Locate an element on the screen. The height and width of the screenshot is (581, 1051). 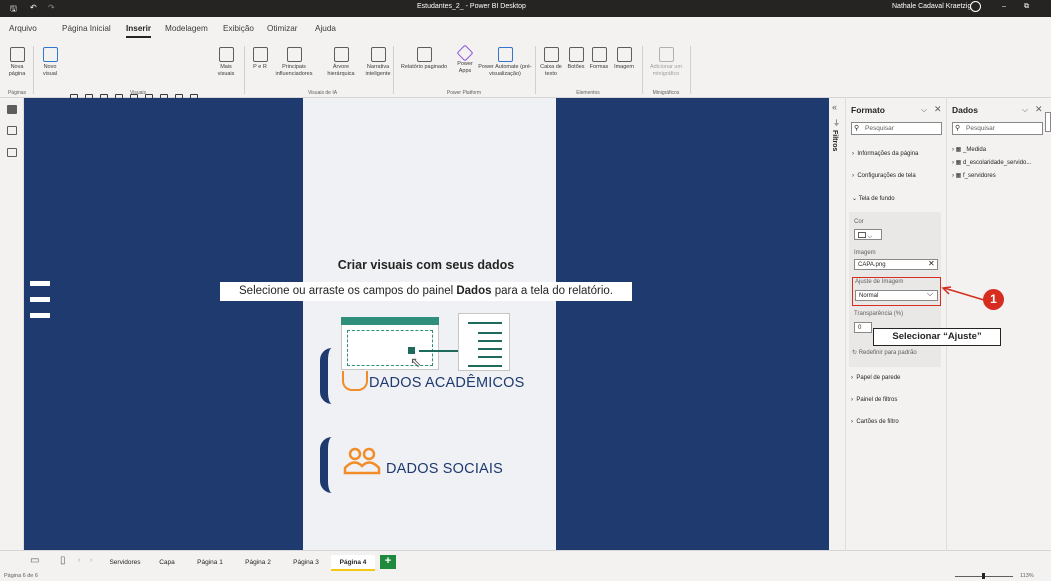
paginated-report-icon is located at coordinates (424, 54).